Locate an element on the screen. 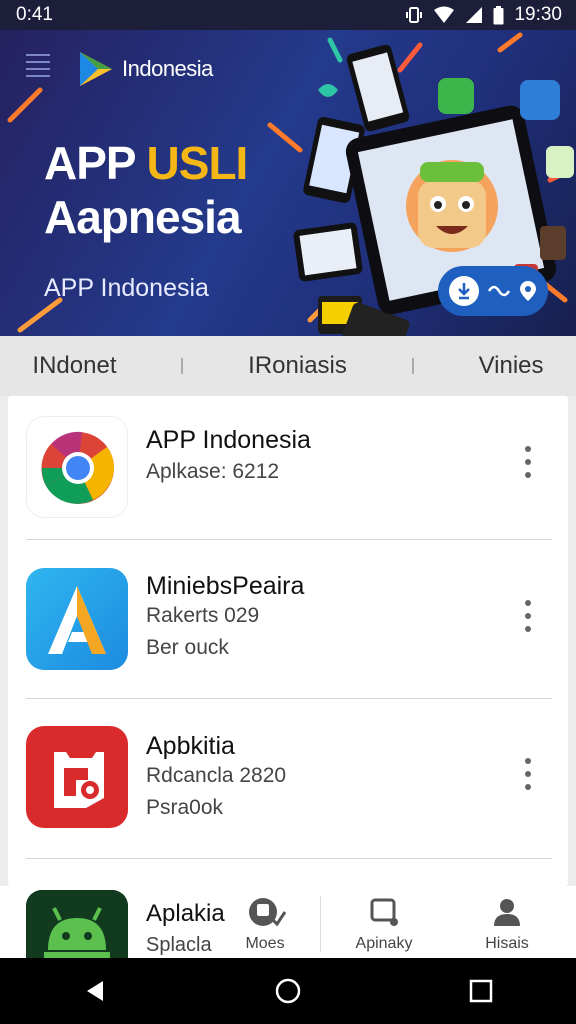 The width and height of the screenshot is (576, 1024). app-name: Aplakia is located at coordinates (185, 913).